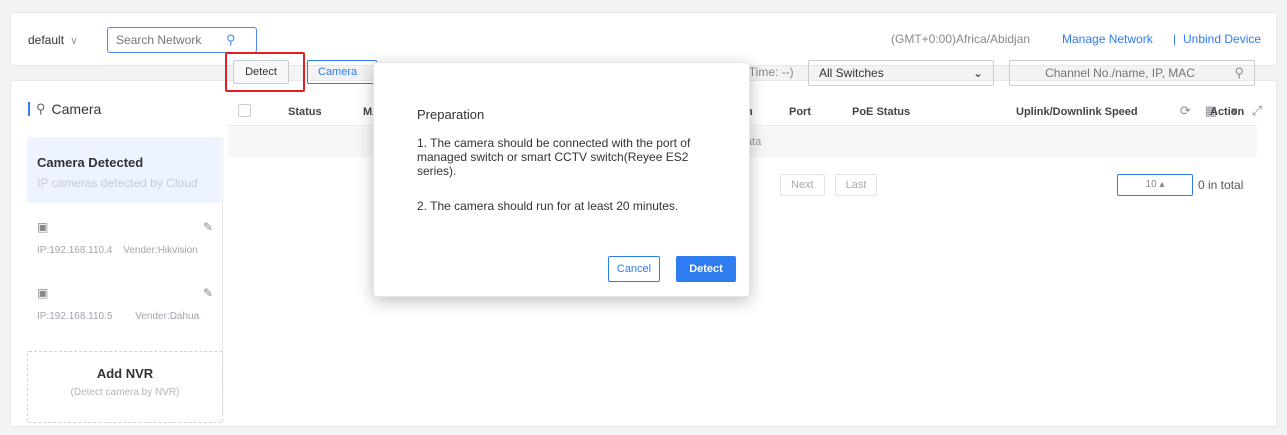  Describe the element at coordinates (76, 109) in the screenshot. I see `panel-title-text: Camera` at that location.